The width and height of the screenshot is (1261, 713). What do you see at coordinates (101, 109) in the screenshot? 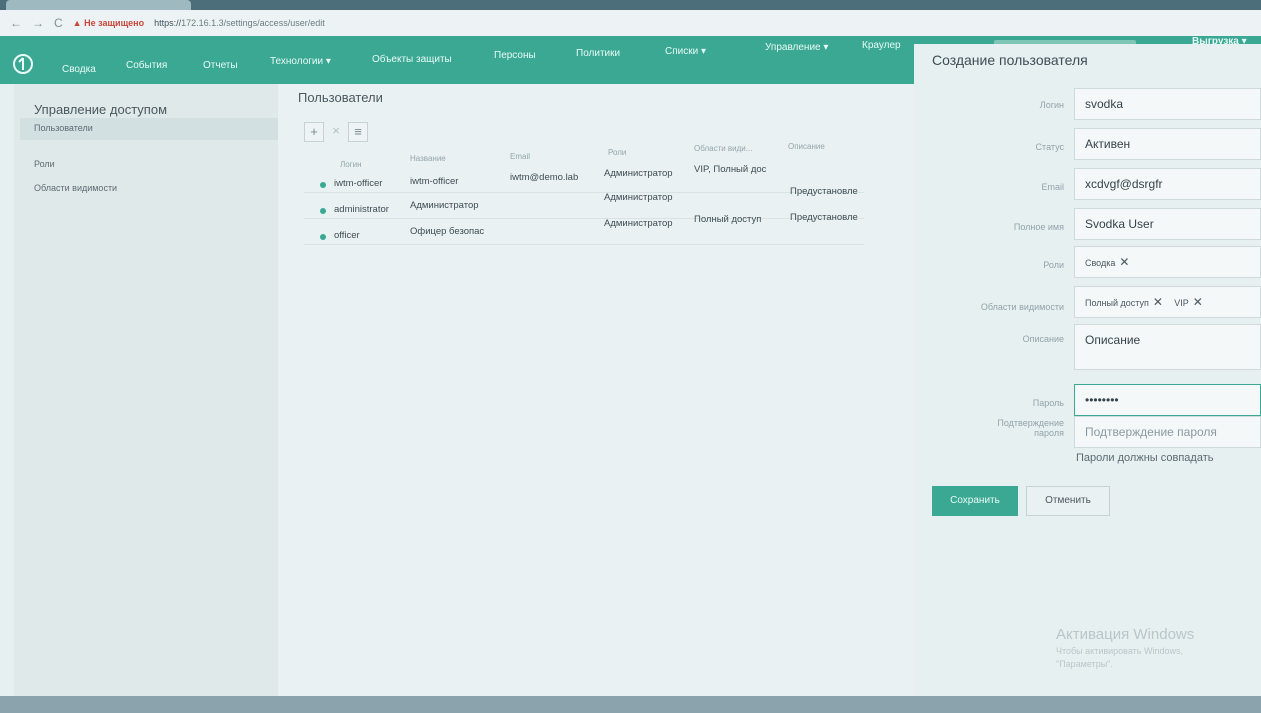
I see `sidebar-title: Управление доступом` at bounding box center [101, 109].